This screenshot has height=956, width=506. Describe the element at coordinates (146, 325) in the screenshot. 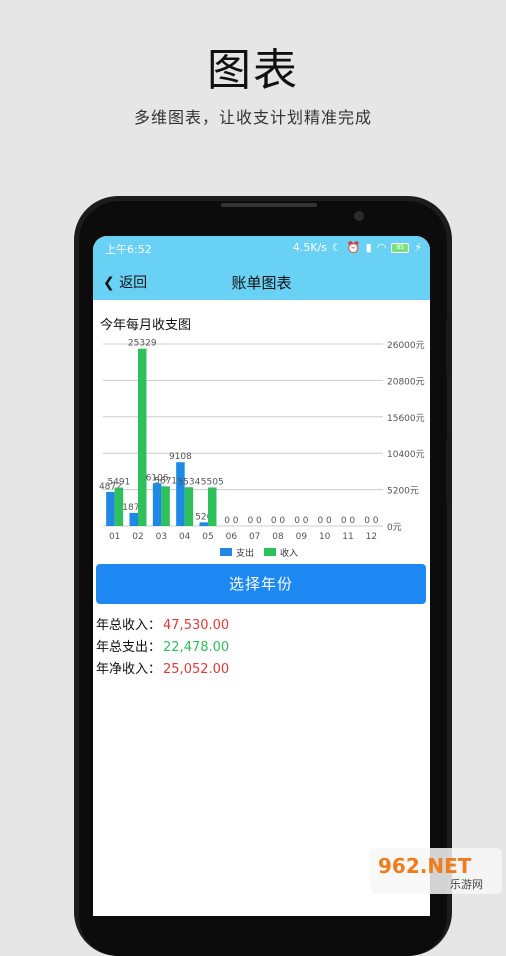

I see `chart-title: 今年每月收支图` at that location.